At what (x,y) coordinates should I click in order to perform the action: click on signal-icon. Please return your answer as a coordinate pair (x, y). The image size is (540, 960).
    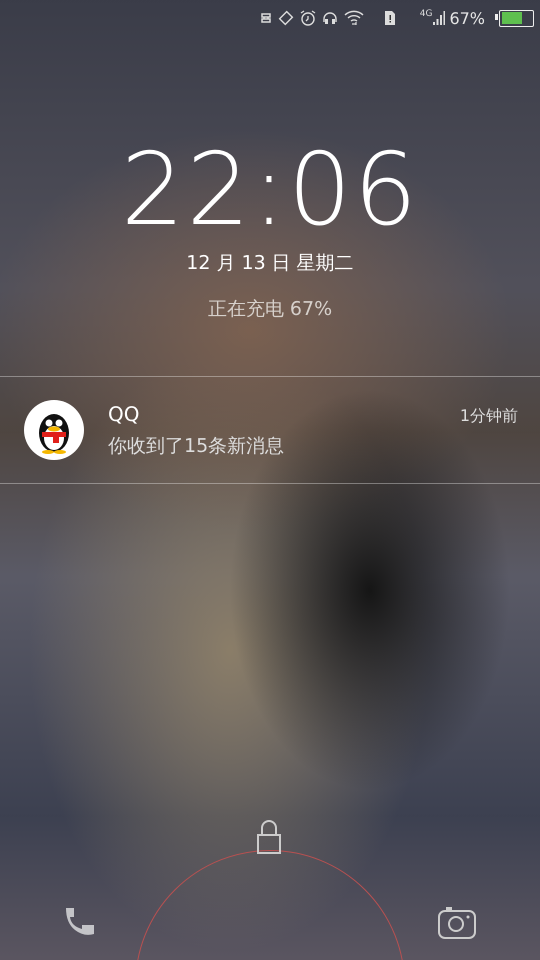
    Looking at the image, I should click on (439, 18).